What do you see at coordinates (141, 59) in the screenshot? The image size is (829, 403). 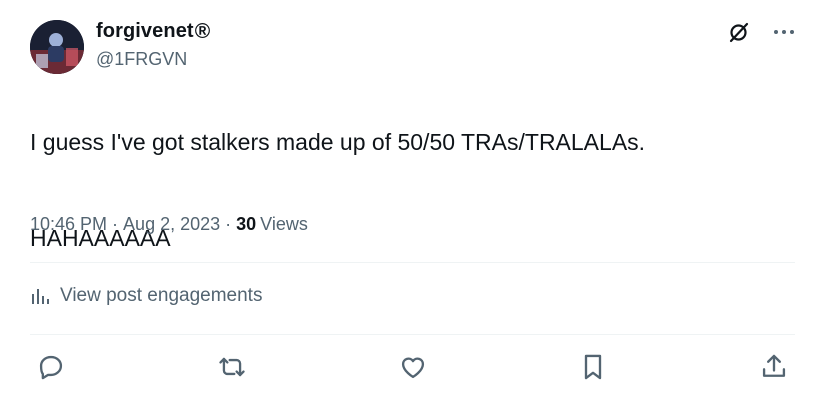 I see `author-handle: @1FRGVN` at bounding box center [141, 59].